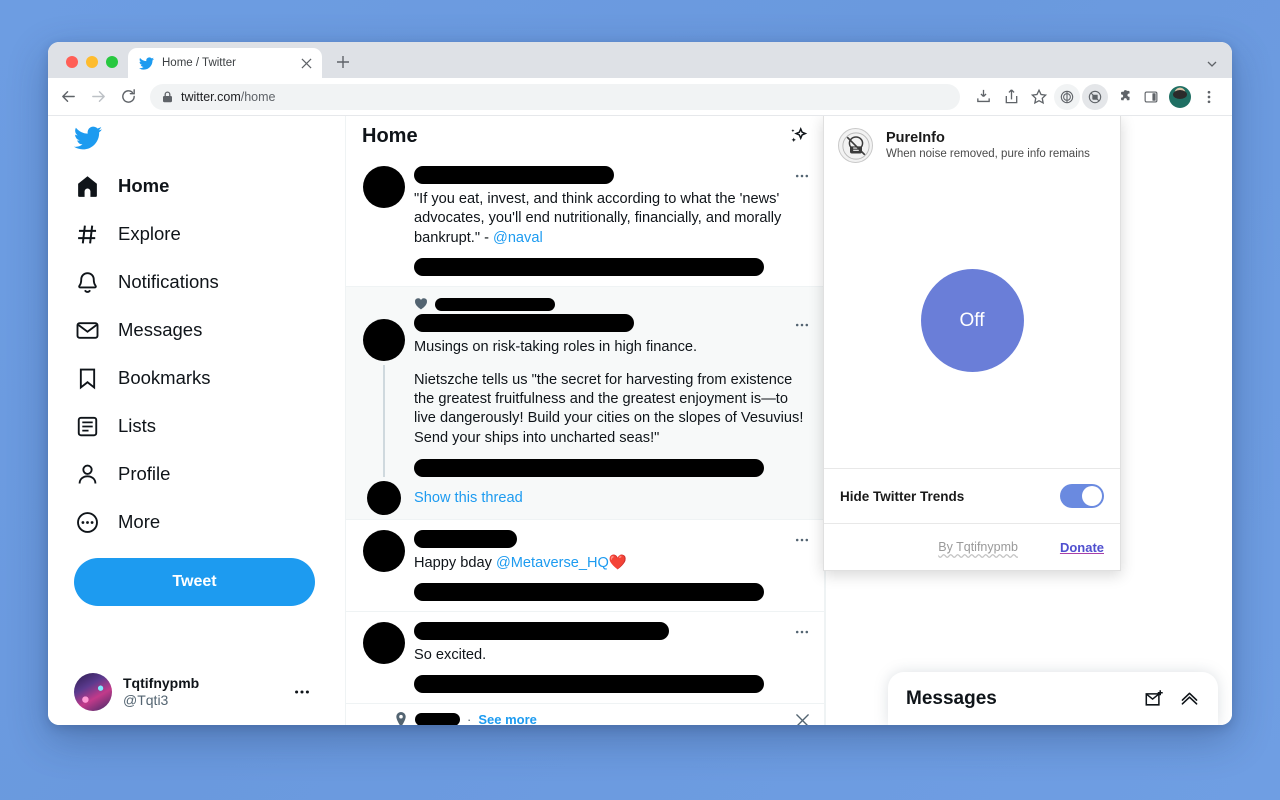  I want to click on account-handle: @Tqti3, so click(146, 700).